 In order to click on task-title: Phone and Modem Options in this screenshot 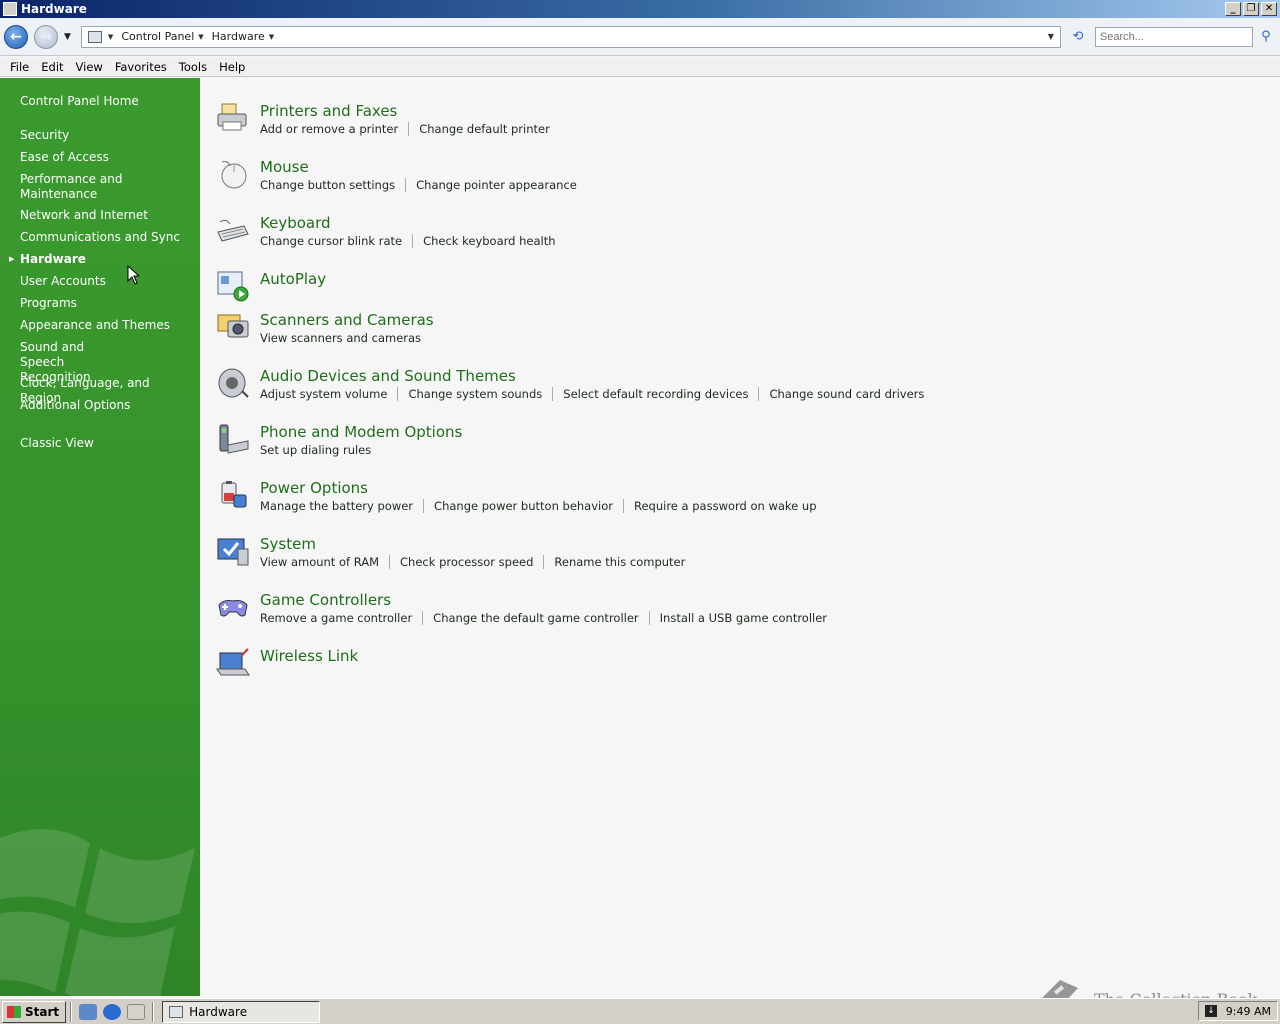, I will do `click(361, 432)`.